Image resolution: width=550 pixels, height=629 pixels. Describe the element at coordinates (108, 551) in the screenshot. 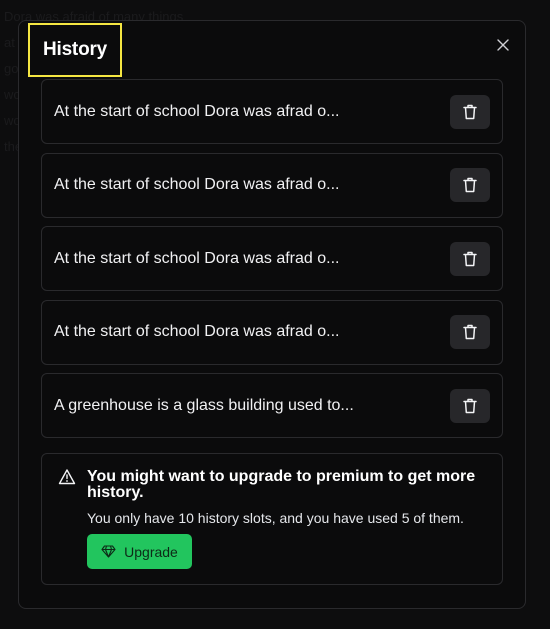

I see `gem-icon` at that location.